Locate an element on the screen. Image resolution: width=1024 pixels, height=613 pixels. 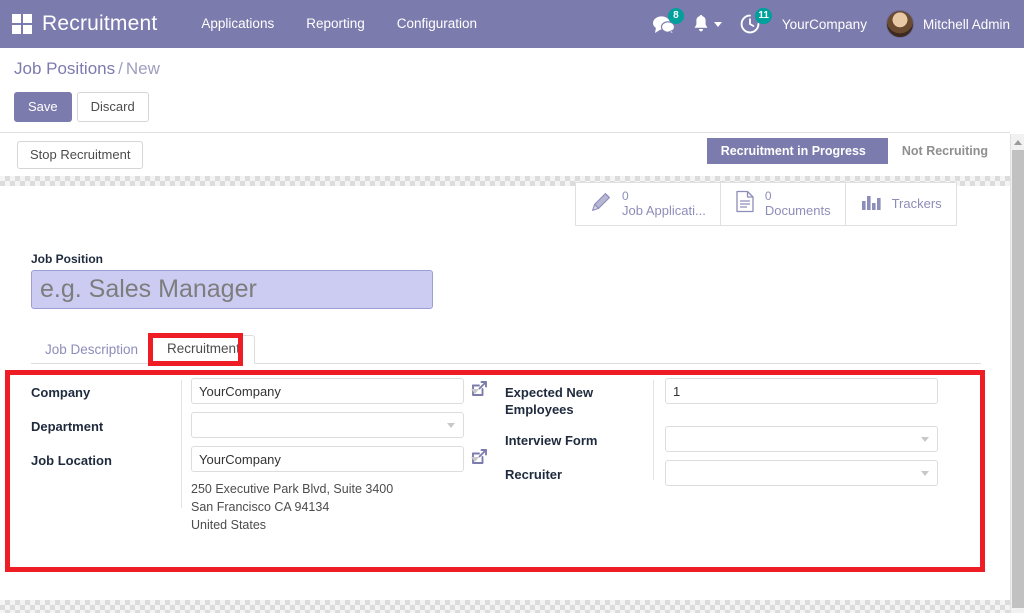
avatar is located at coordinates (899, 24).